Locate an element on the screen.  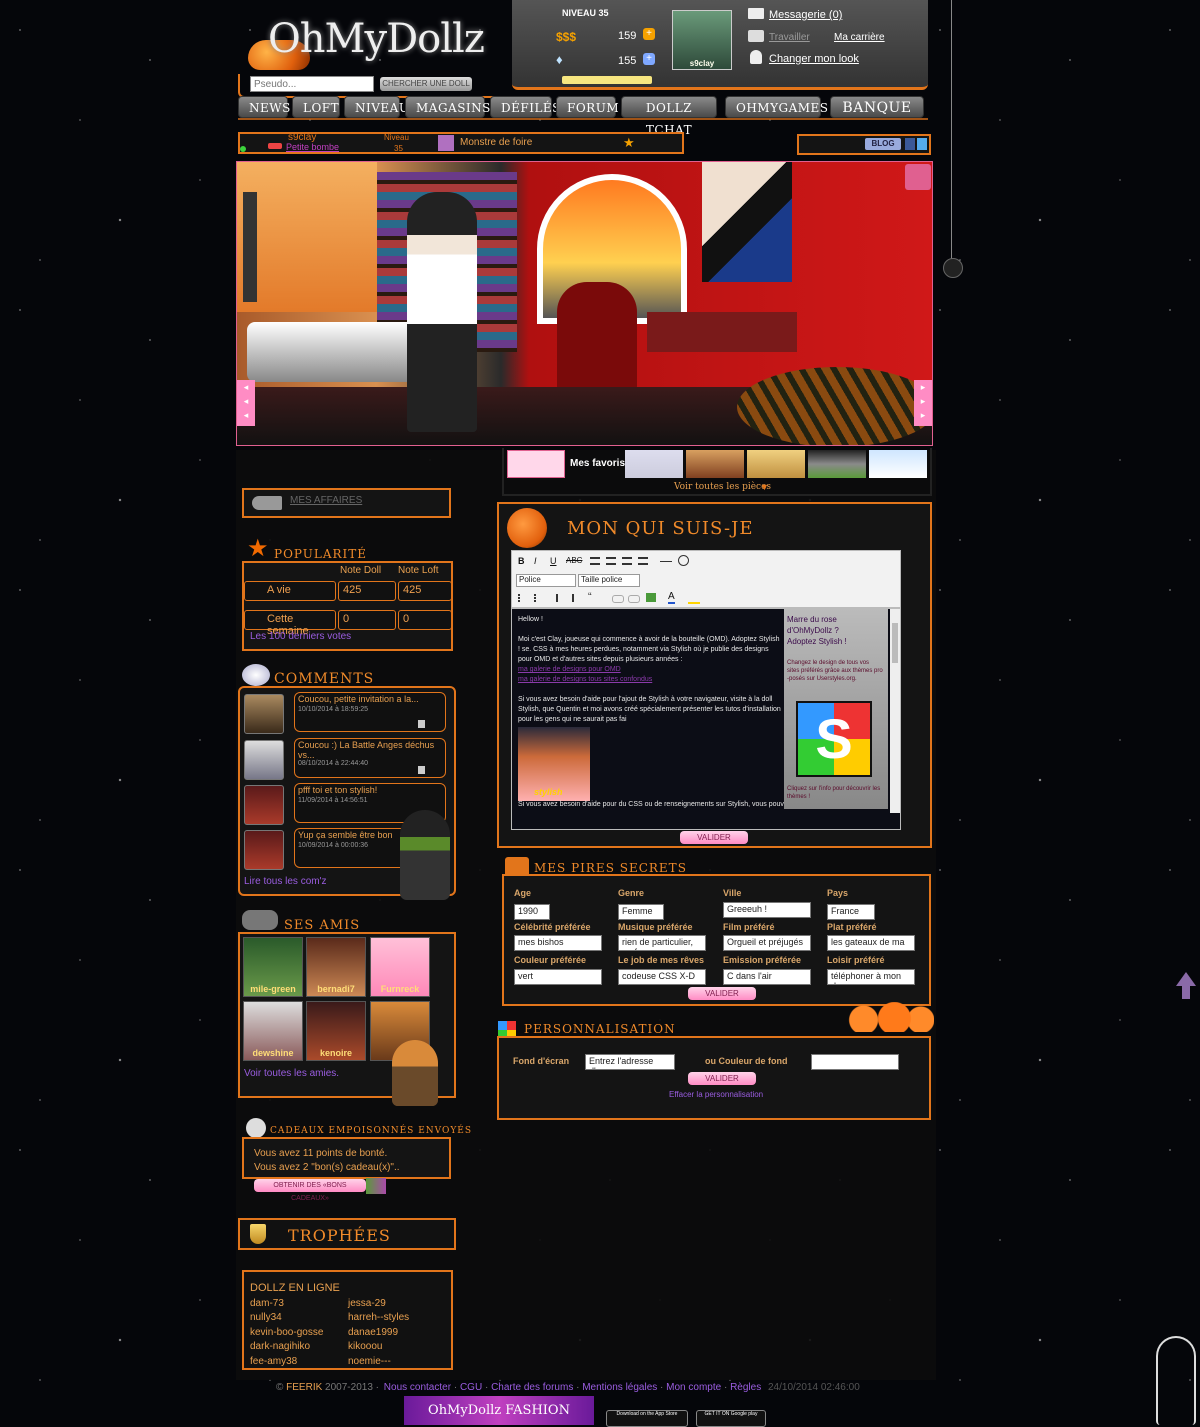
scroll-top-arrow-icon is located at coordinates (1186, 979).